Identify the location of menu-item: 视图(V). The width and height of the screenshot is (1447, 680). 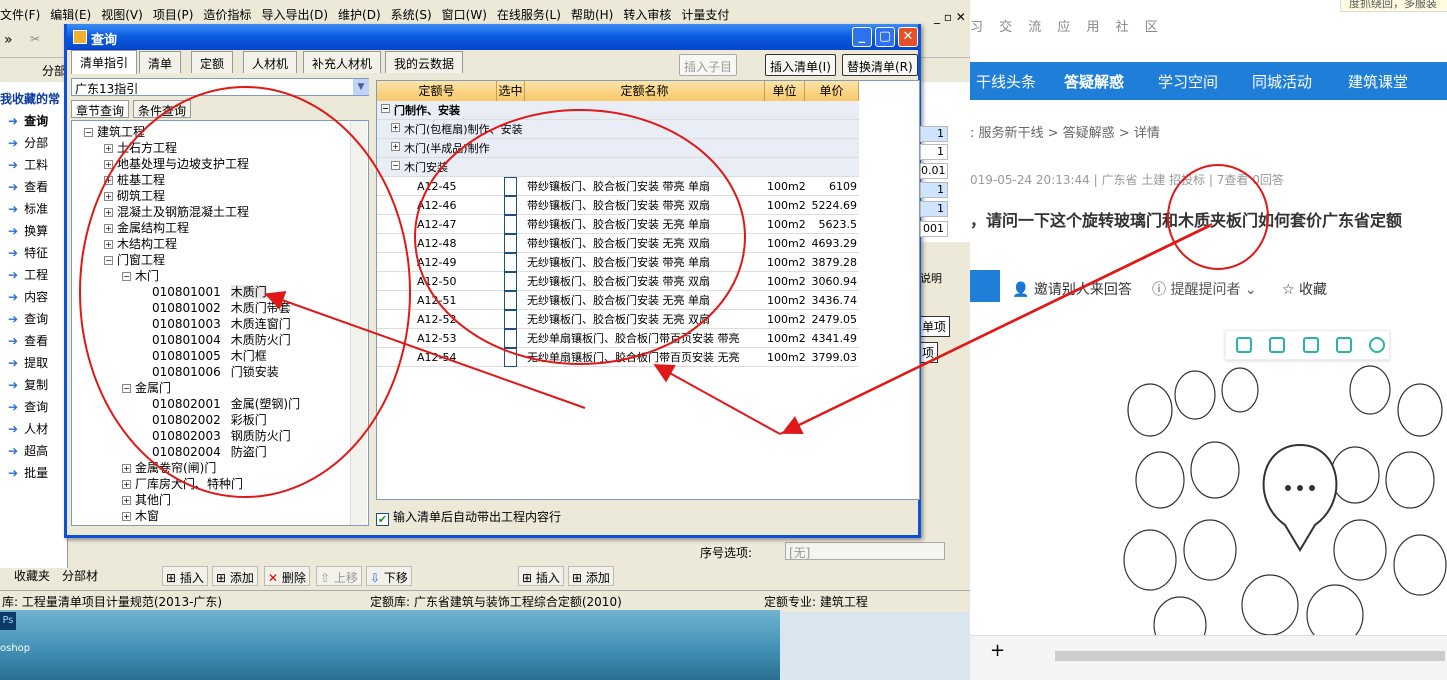
(122, 15).